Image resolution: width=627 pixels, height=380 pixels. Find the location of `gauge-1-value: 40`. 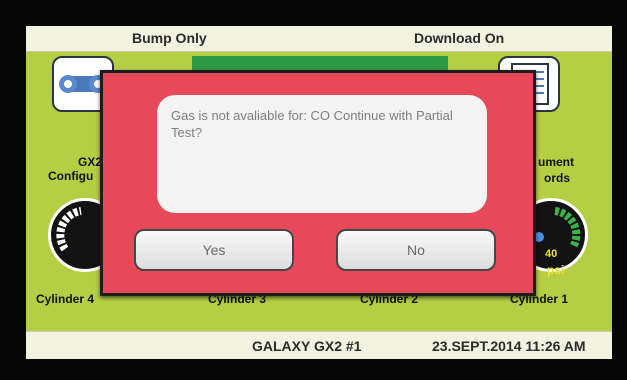

gauge-1-value: 40 is located at coordinates (551, 254).